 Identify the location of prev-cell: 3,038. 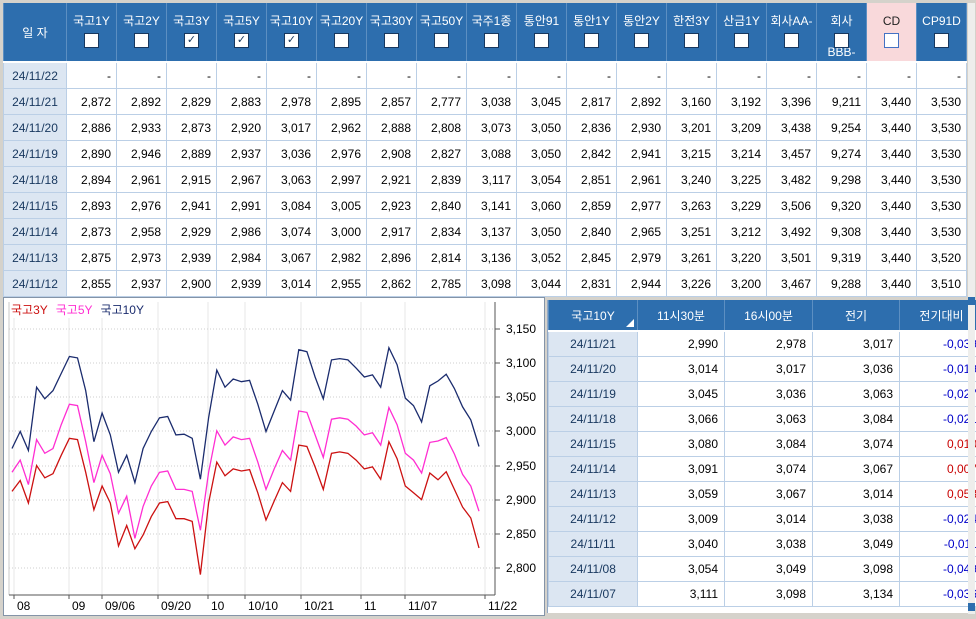
(856, 519).